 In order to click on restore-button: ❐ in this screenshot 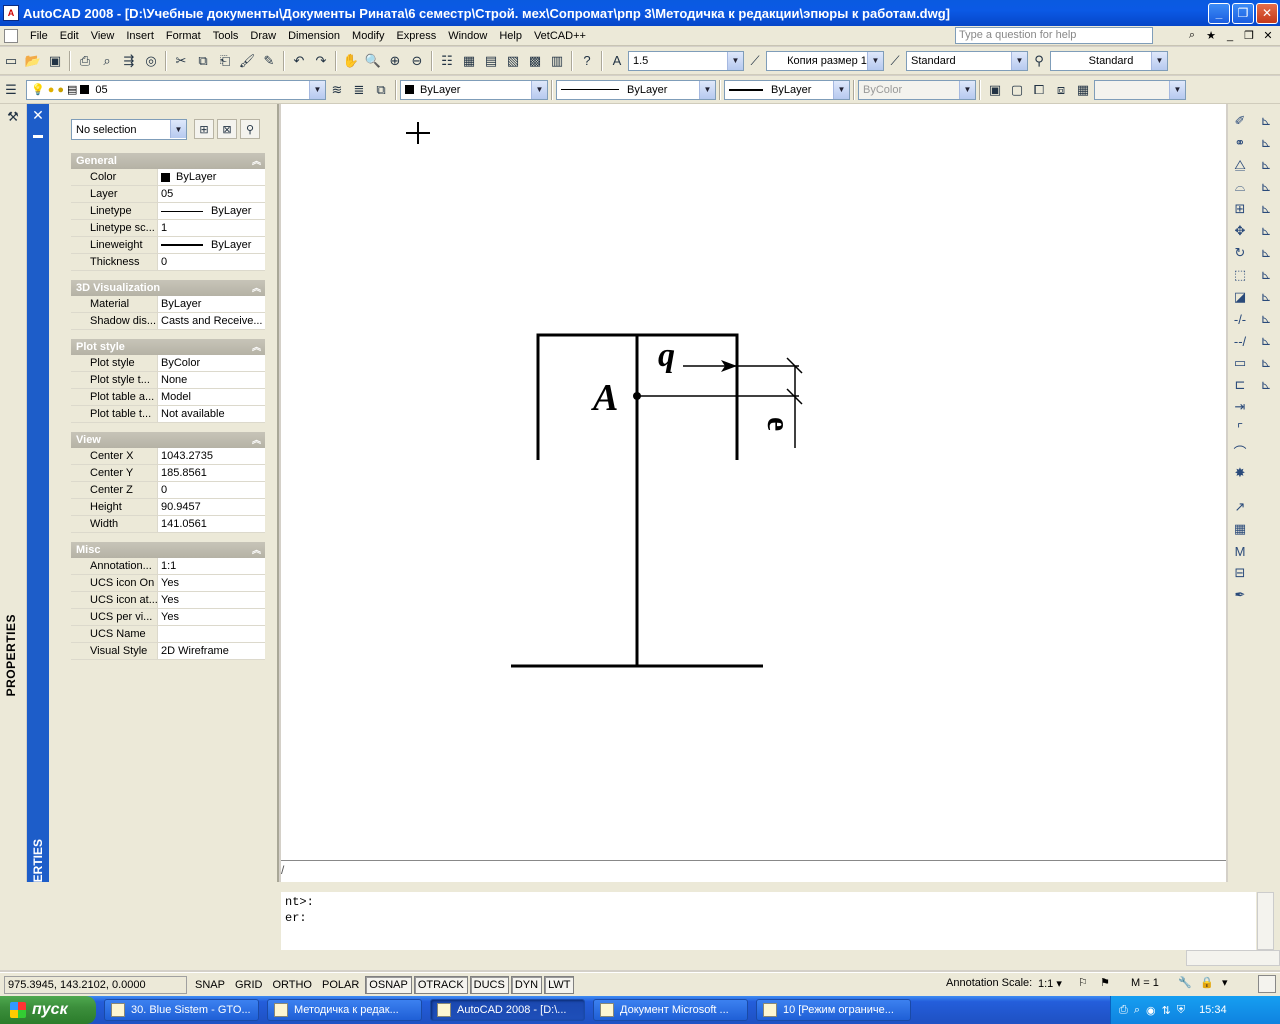, I will do `click(1243, 13)`.